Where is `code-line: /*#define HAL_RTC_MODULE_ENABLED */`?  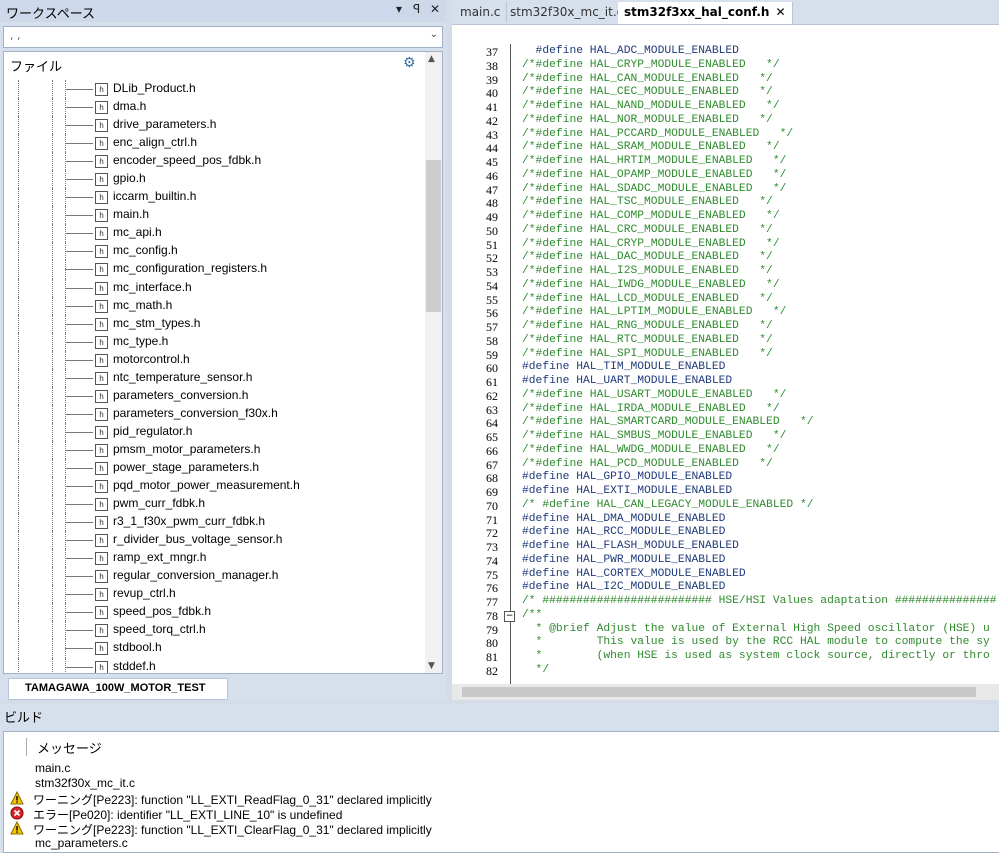 code-line: /*#define HAL_RTC_MODULE_ENABLED */ is located at coordinates (647, 340).